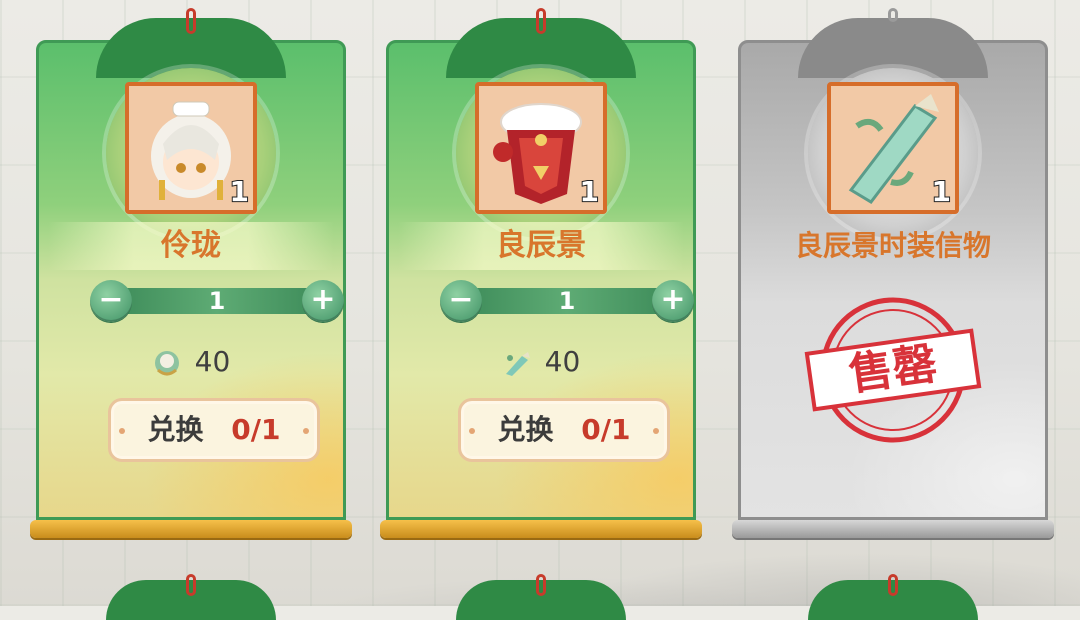 This screenshot has height=620, width=1080. I want to click on sold-out-label: 售罄, so click(893, 369).